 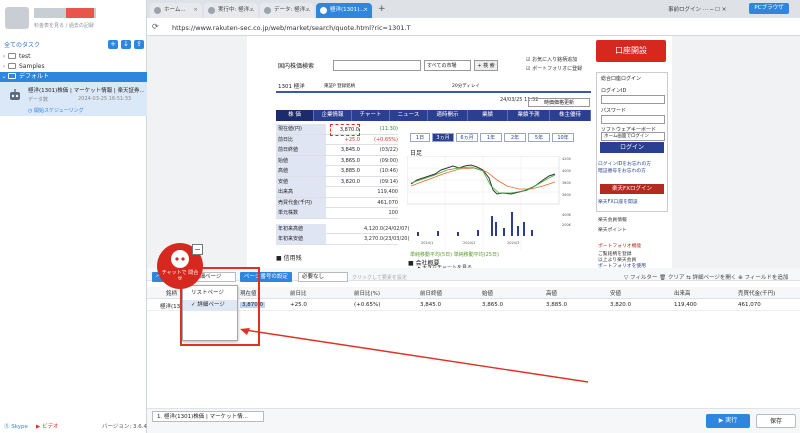 I want to click on add-folder-icon: +, so click(x=113, y=44).